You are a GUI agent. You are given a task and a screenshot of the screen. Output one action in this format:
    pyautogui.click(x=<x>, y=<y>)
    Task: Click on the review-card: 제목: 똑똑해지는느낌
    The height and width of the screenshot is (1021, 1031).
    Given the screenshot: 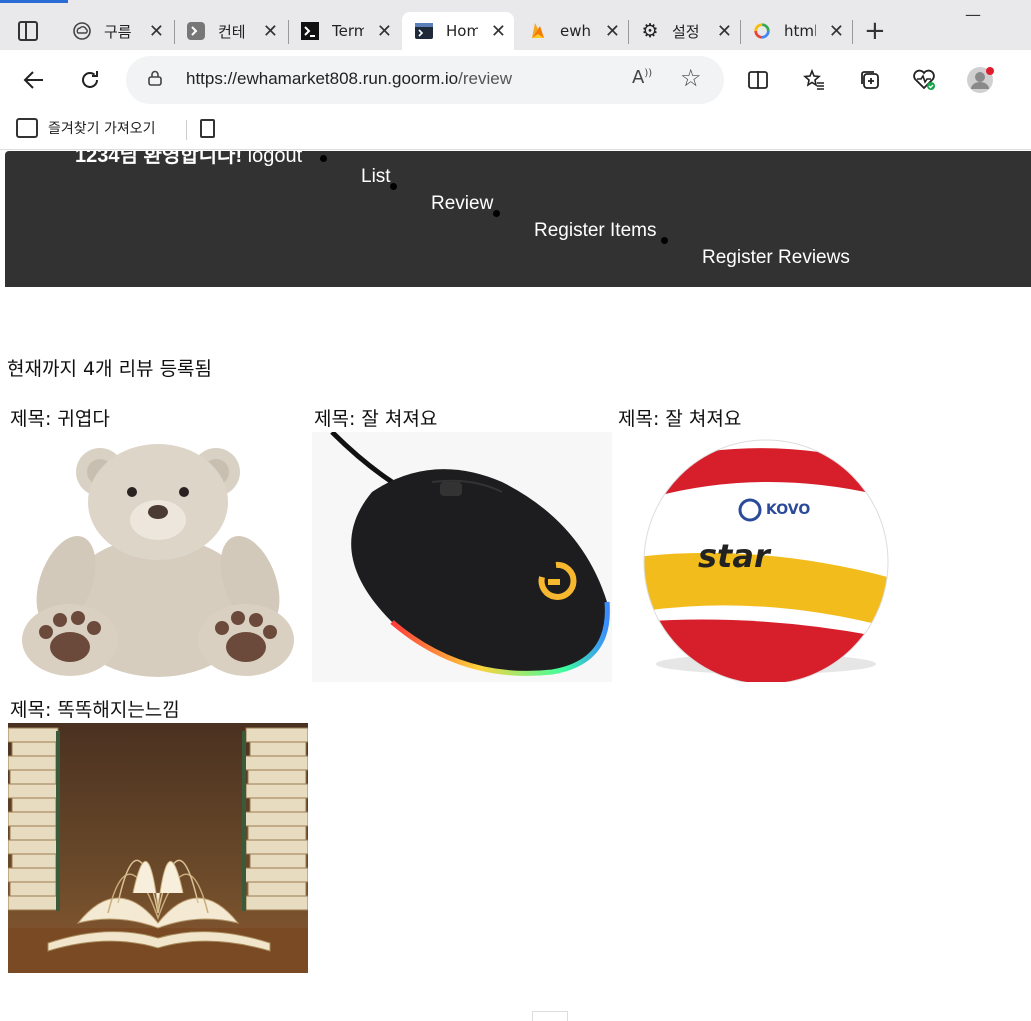 What is the action you would take?
    pyautogui.click(x=158, y=834)
    